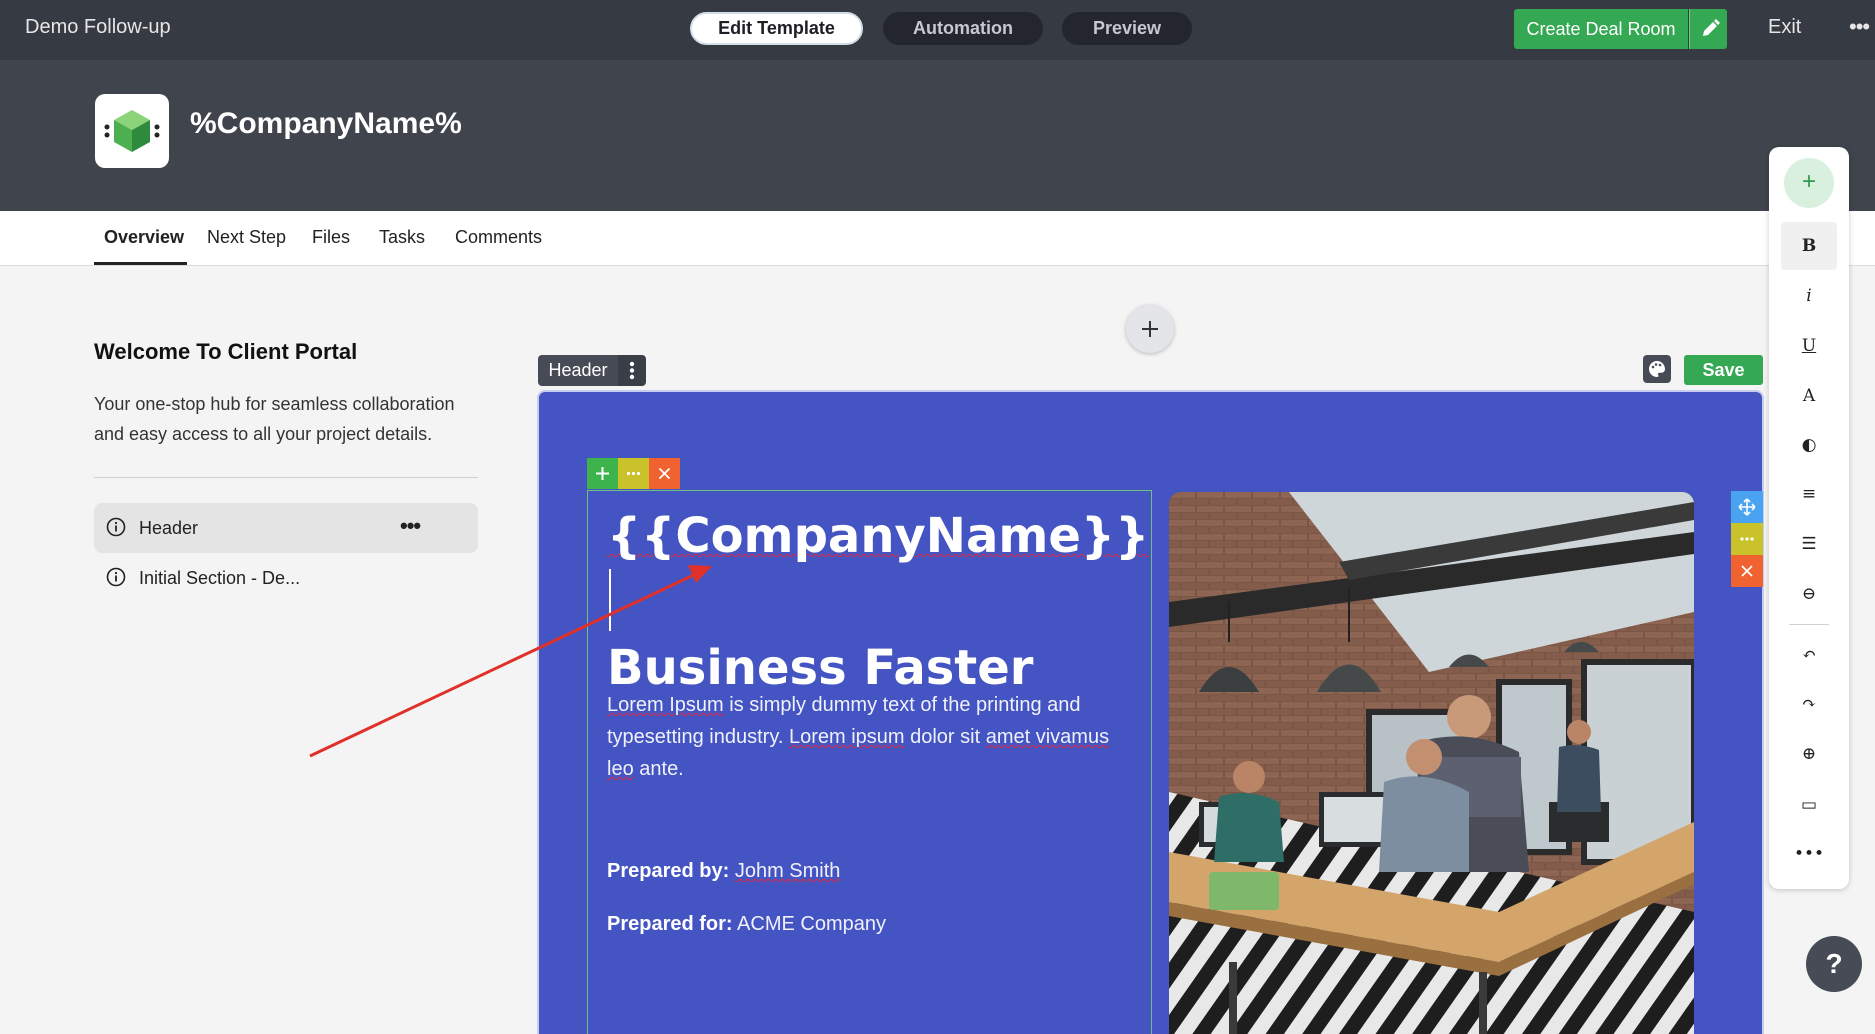 The width and height of the screenshot is (1875, 1034). I want to click on exit-link: Exit, so click(1784, 27).